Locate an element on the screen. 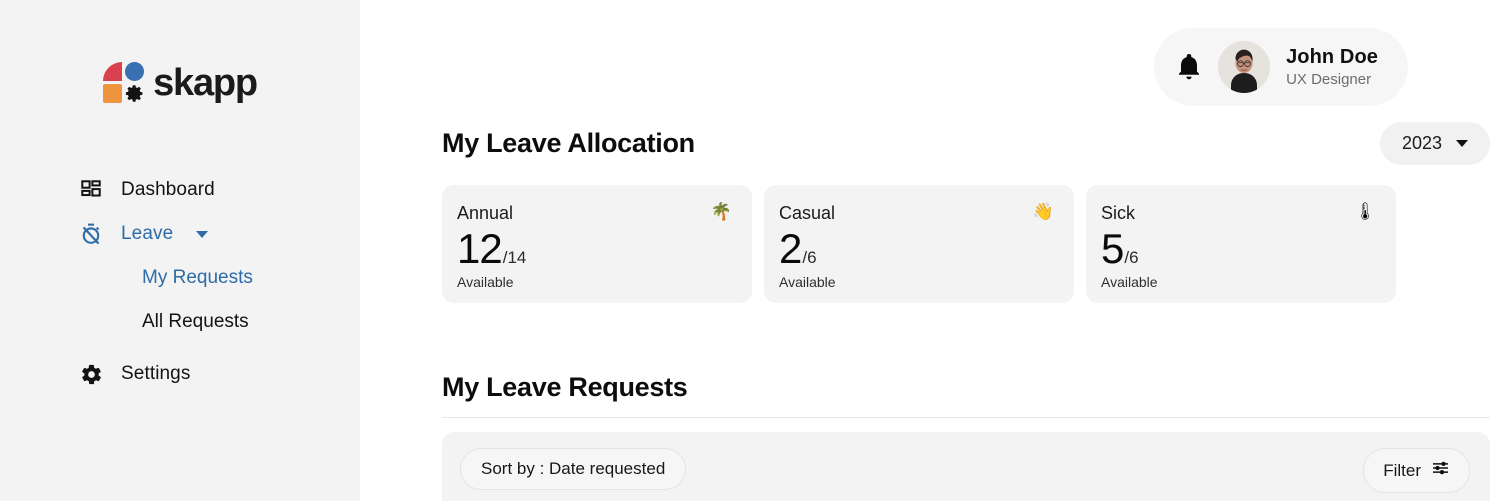 The image size is (1512, 501). sort-by-dropdown: Sort by : Date requested is located at coordinates (573, 469).